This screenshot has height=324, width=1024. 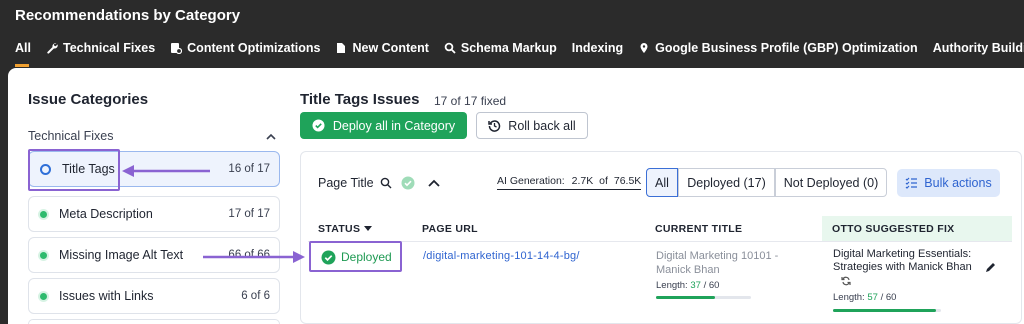 What do you see at coordinates (911, 183) in the screenshot?
I see `list-check-icon` at bounding box center [911, 183].